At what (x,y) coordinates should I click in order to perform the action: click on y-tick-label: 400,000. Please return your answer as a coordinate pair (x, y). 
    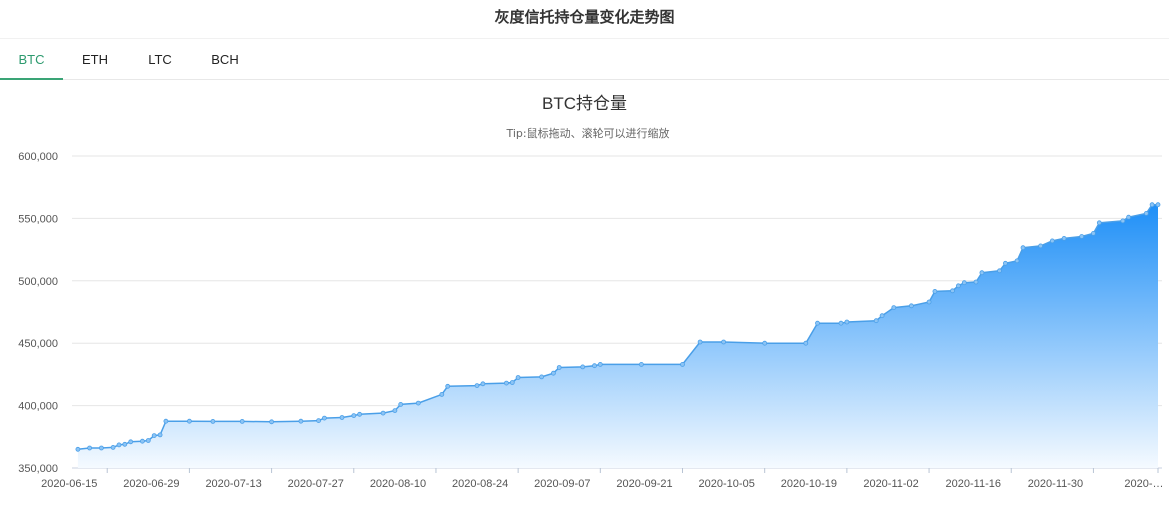
    Looking at the image, I should click on (38, 407).